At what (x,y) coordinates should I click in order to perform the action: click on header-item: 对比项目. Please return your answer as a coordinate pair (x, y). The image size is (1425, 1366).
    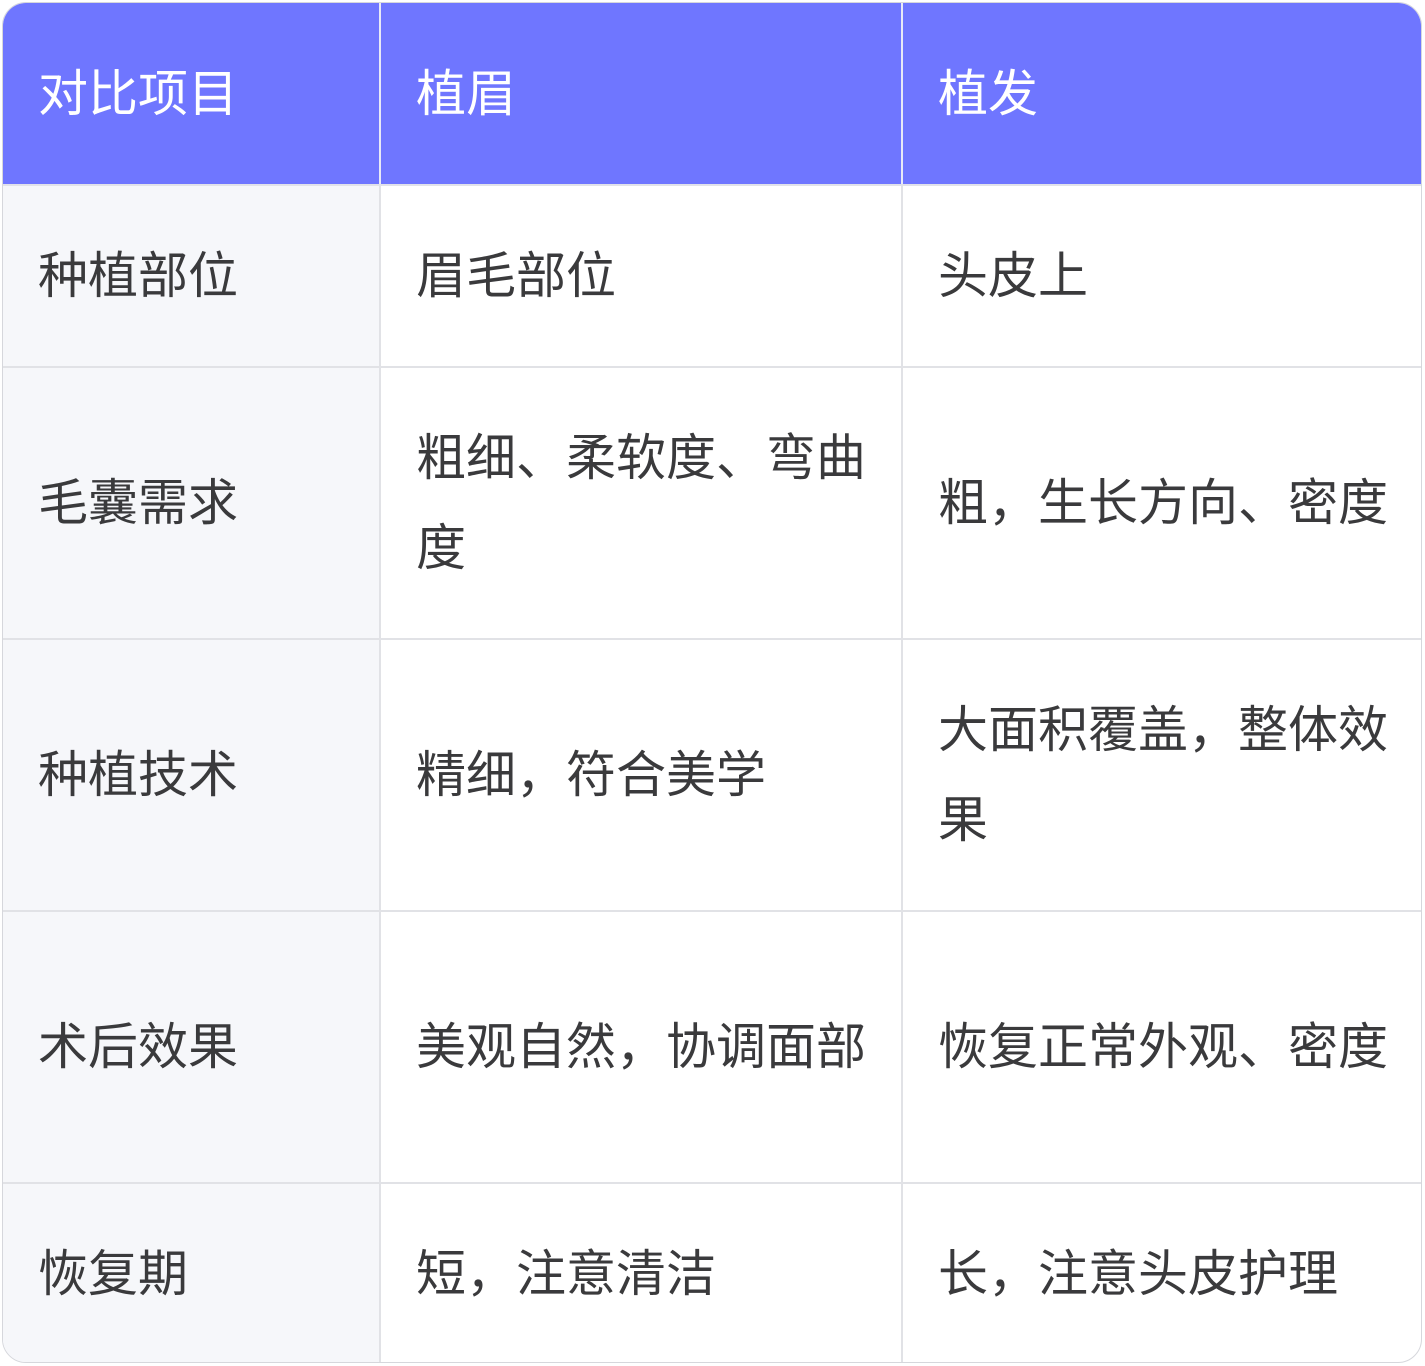
    Looking at the image, I should click on (192, 94).